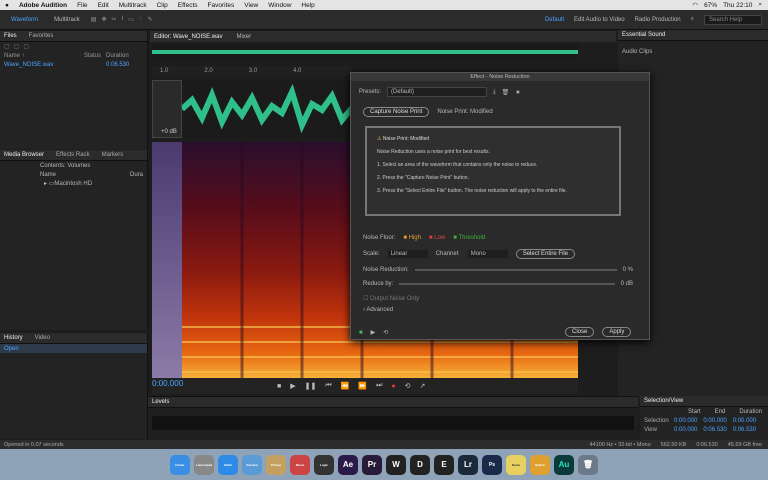  What do you see at coordinates (506, 92) in the screenshot?
I see `delete-preset-icon: 🗑` at bounding box center [506, 92].